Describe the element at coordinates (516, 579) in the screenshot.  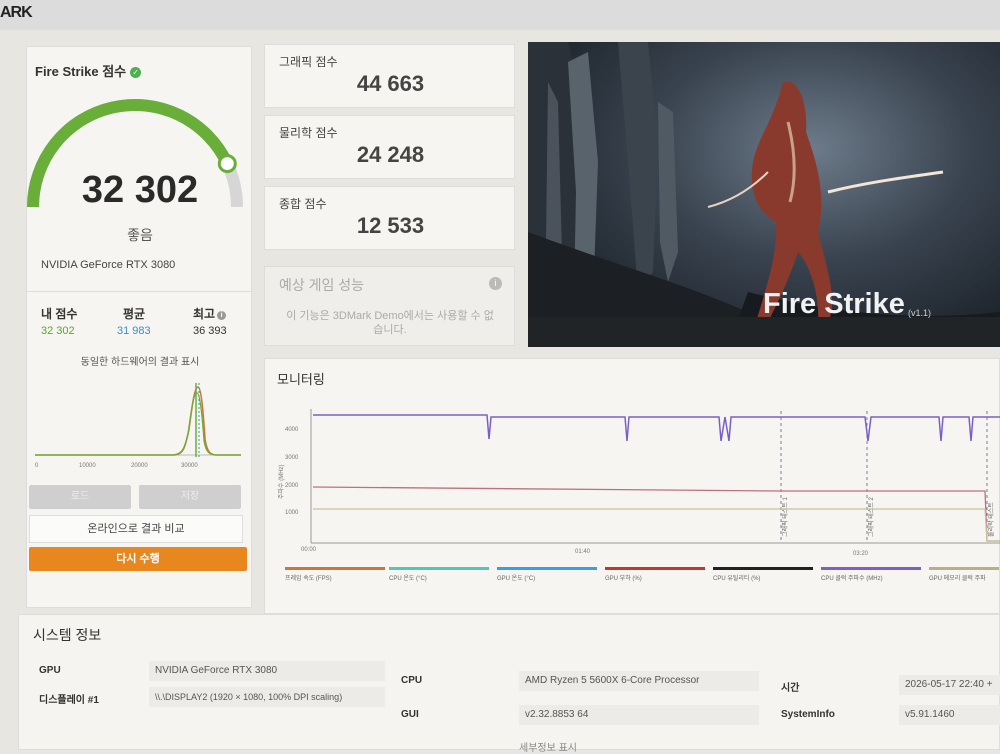
I see `legend-label: GPU 온도 (°C)` at that location.